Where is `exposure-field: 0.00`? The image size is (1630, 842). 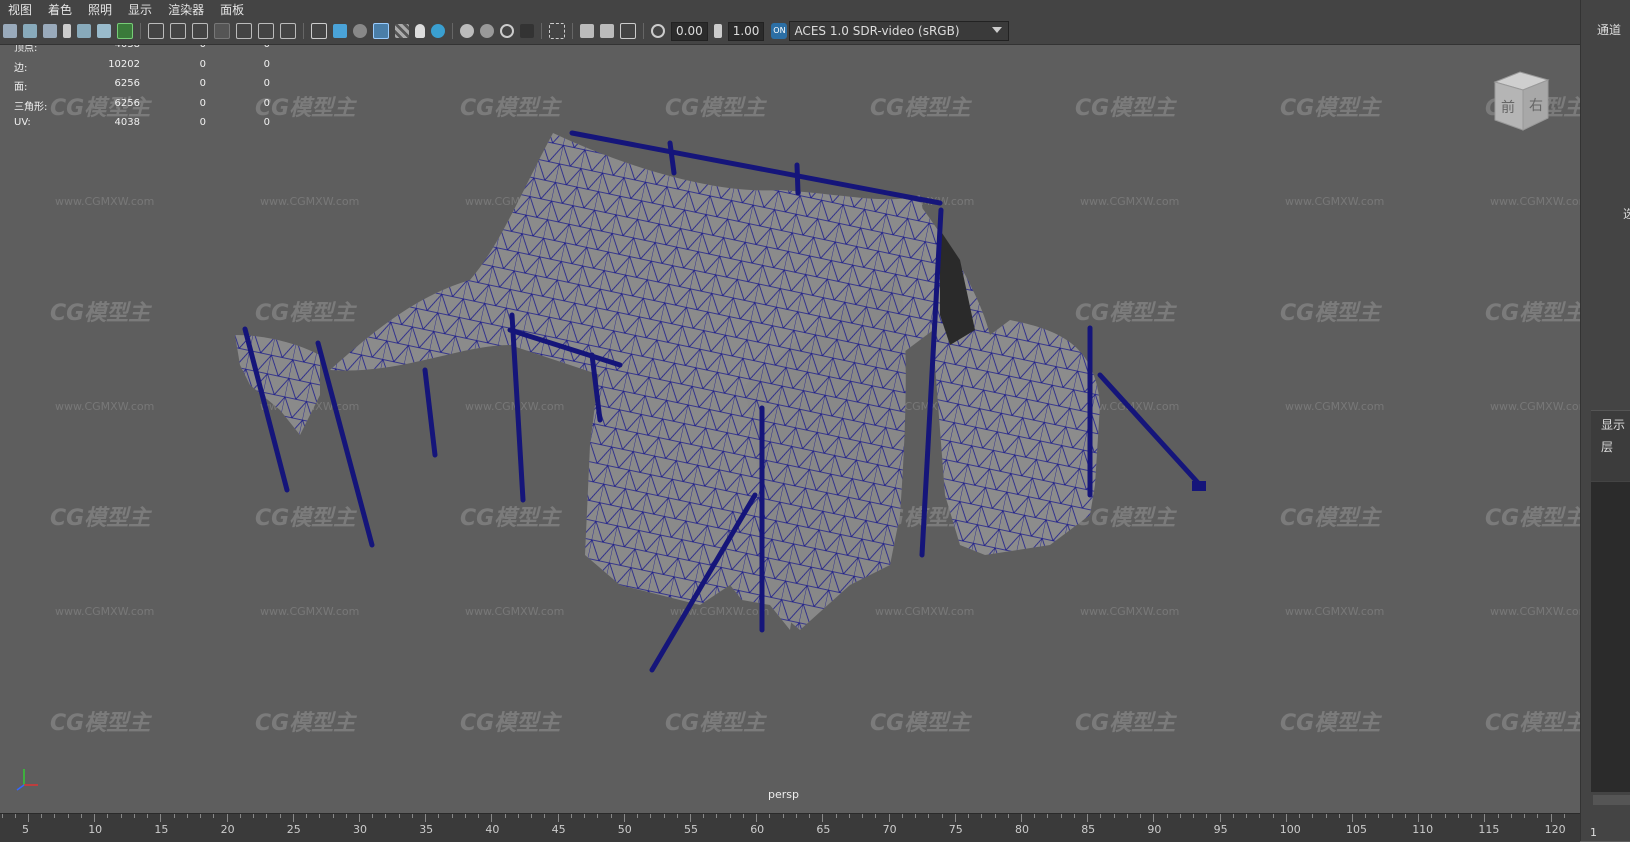
exposure-field: 0.00 is located at coordinates (689, 31).